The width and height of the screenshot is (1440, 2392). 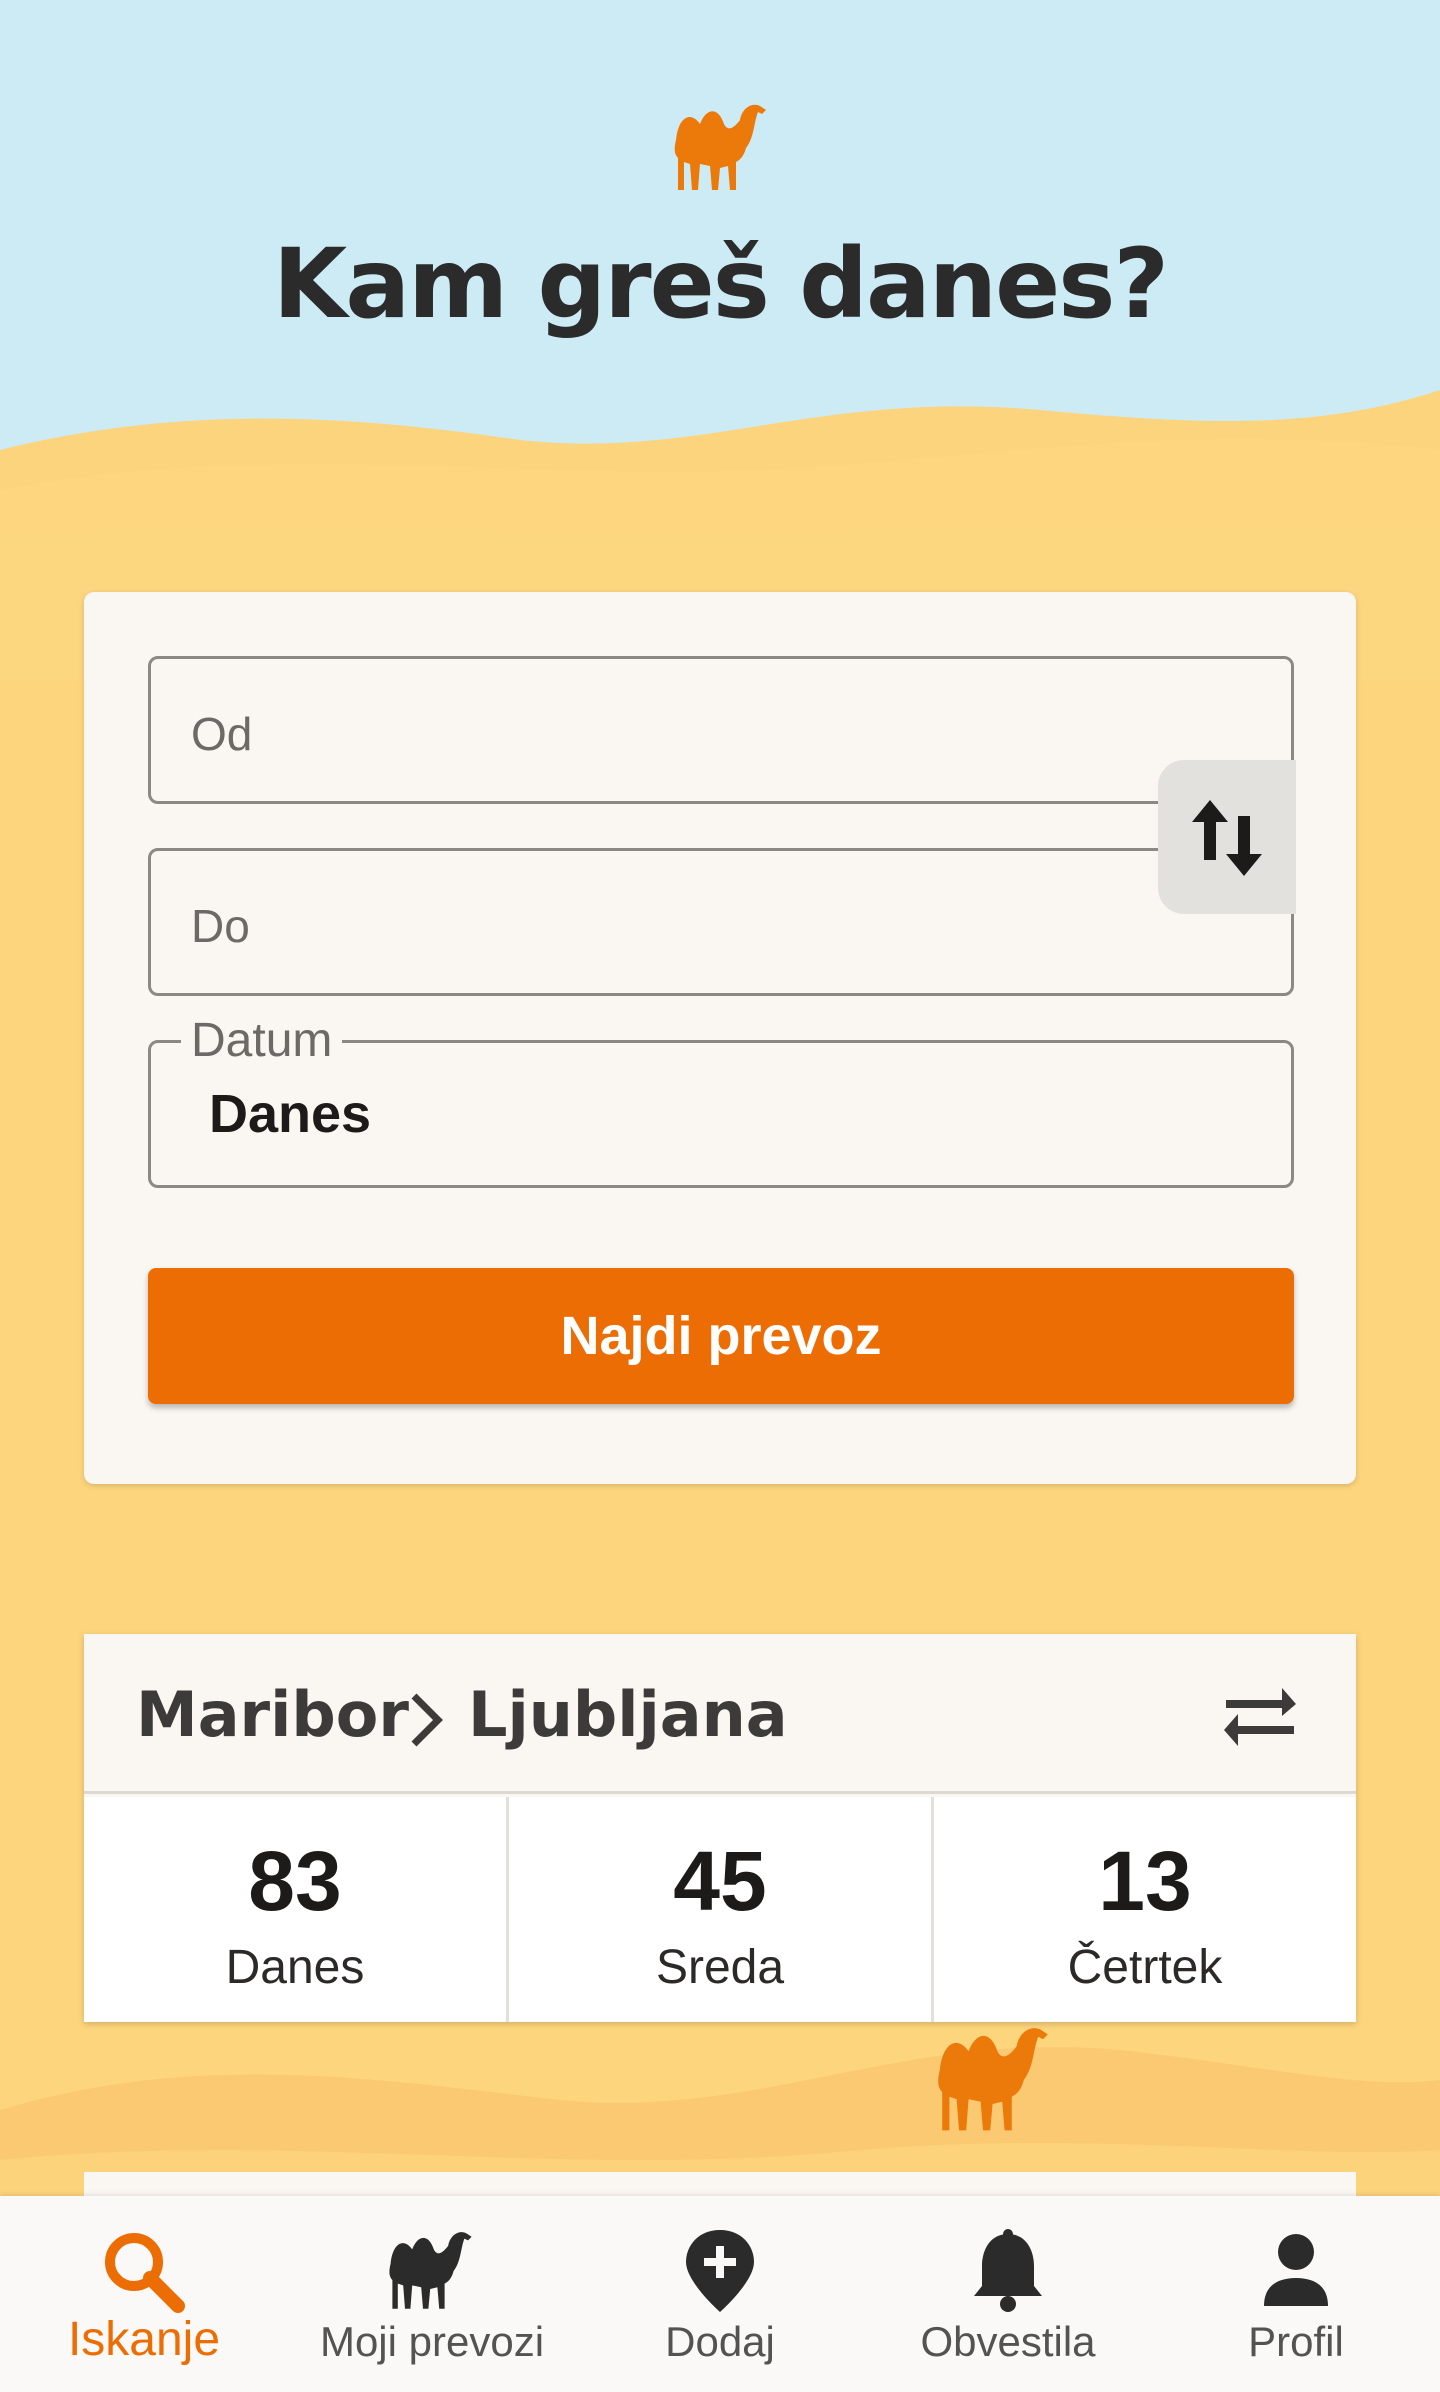 What do you see at coordinates (628, 1714) in the screenshot?
I see `route-to: Ljubljana` at bounding box center [628, 1714].